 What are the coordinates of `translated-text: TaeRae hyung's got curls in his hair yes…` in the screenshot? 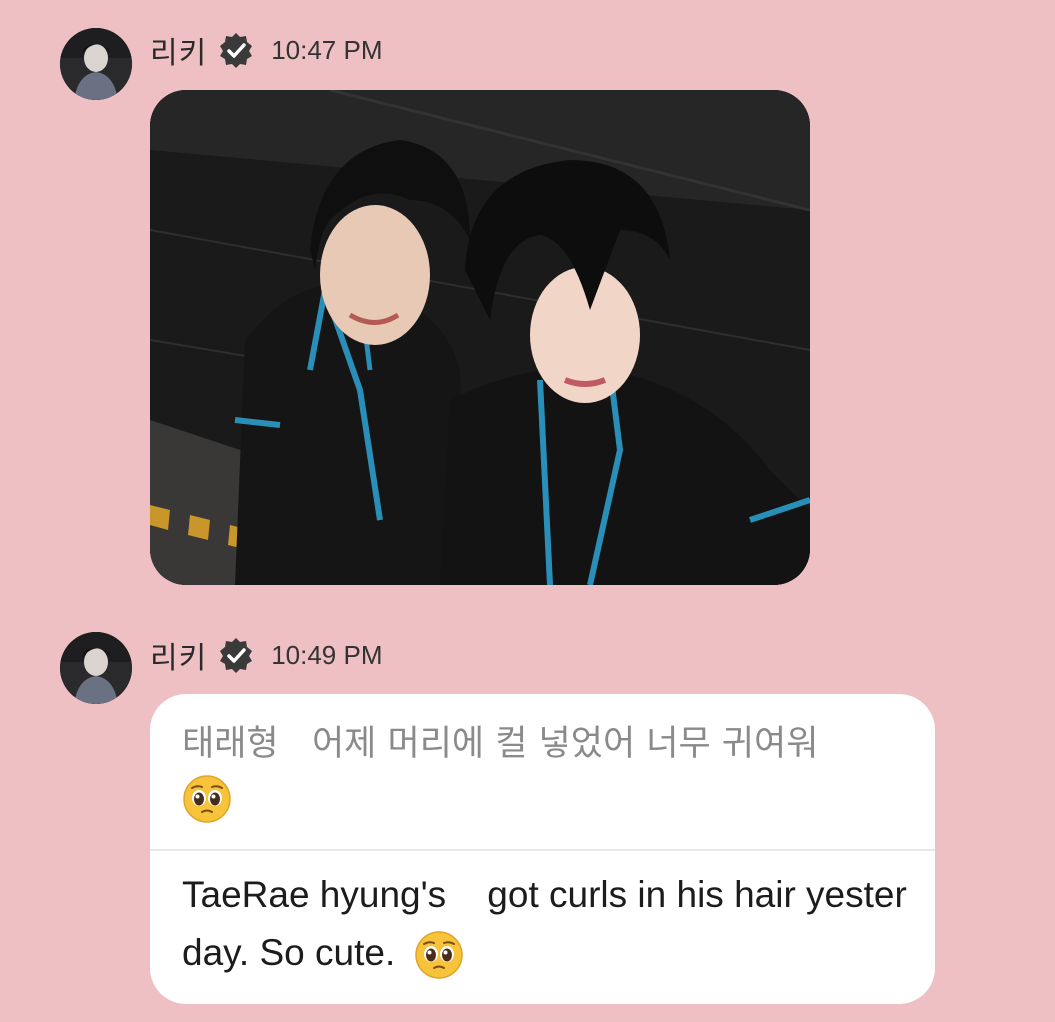 It's located at (547, 924).